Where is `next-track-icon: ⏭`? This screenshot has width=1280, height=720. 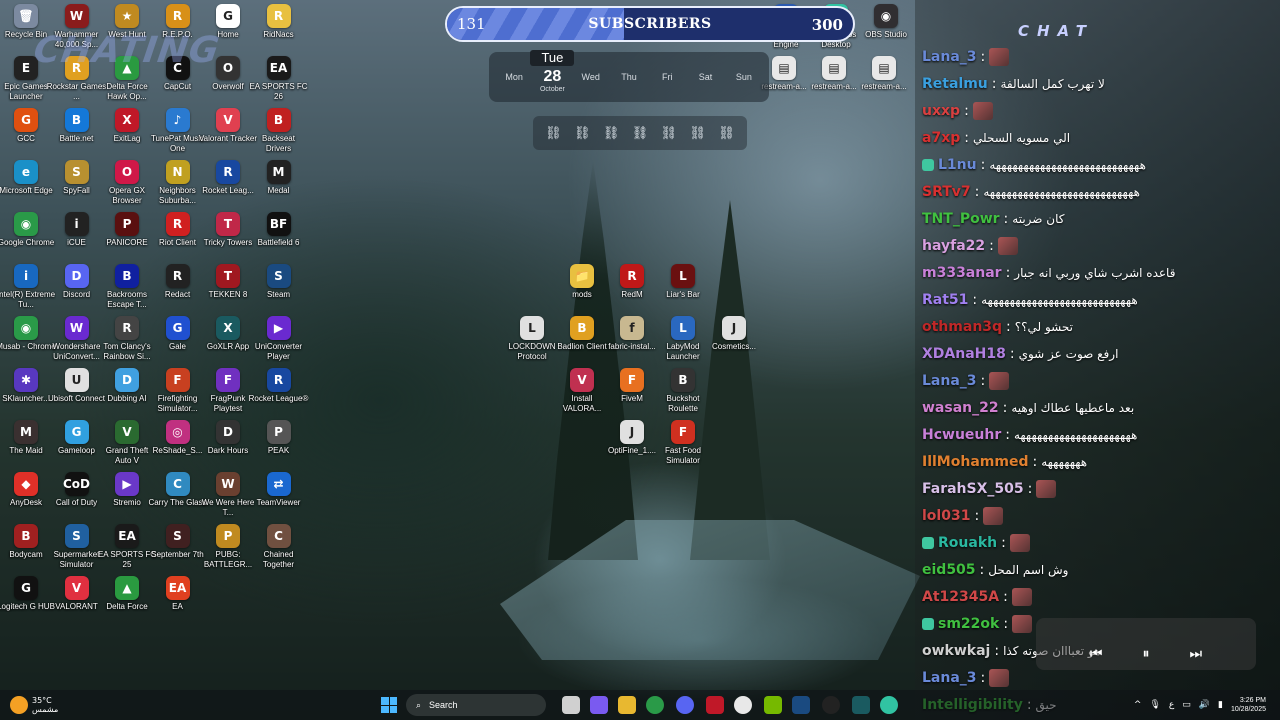
next-track-icon: ⏭ is located at coordinates (1196, 654).